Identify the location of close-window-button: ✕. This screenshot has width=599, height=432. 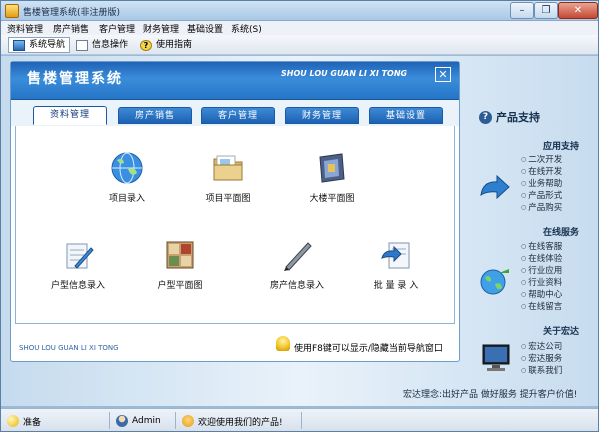
(578, 10).